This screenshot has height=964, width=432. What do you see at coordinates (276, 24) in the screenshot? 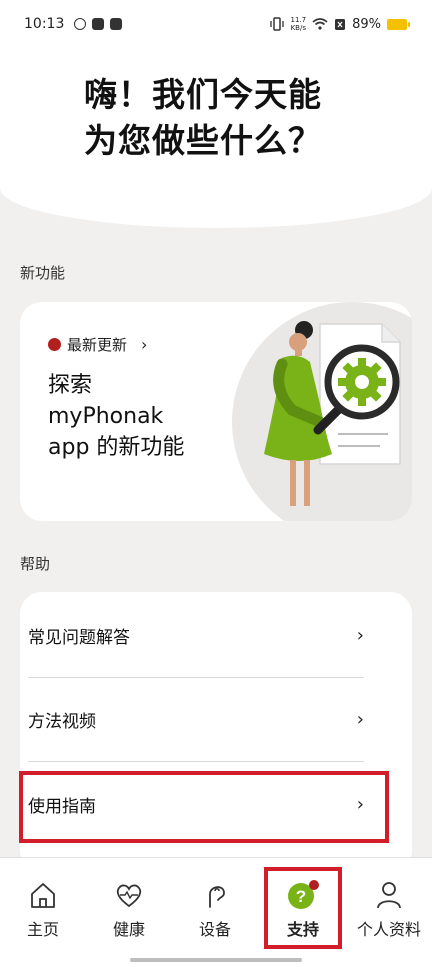
I see `vibrate-icon` at bounding box center [276, 24].